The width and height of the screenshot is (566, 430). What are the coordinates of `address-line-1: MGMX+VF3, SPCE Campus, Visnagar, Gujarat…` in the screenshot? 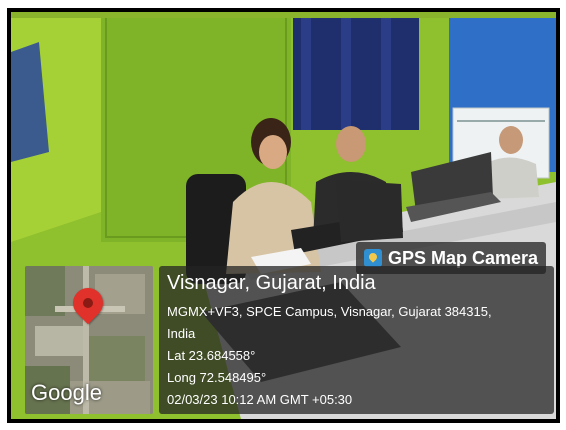 It's located at (329, 311).